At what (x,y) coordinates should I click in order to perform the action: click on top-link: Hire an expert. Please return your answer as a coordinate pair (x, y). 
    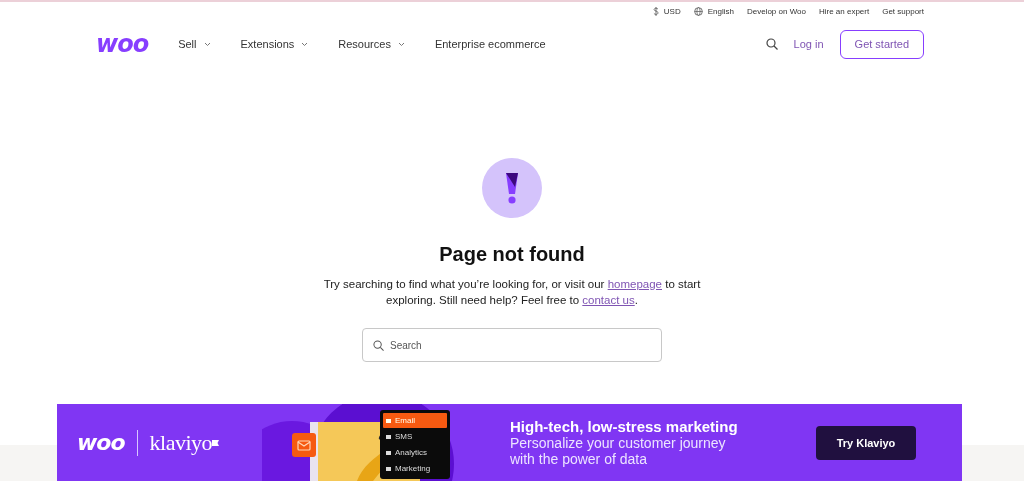
    Looking at the image, I should click on (844, 11).